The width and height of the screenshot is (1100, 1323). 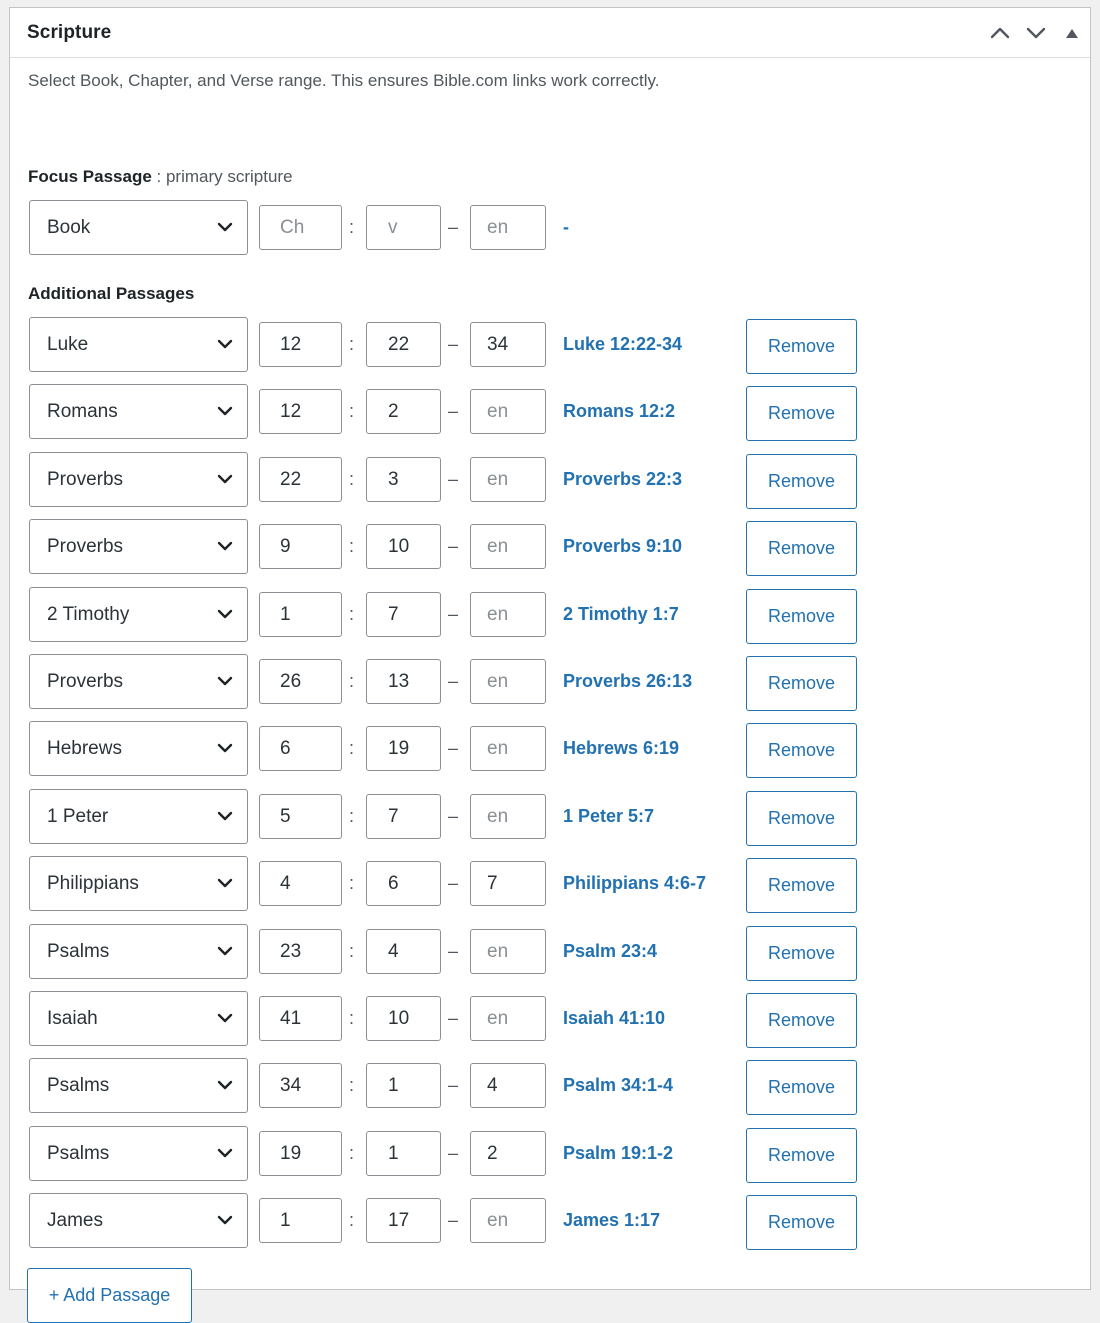 What do you see at coordinates (403, 1220) in the screenshot?
I see `verse-input: 17` at bounding box center [403, 1220].